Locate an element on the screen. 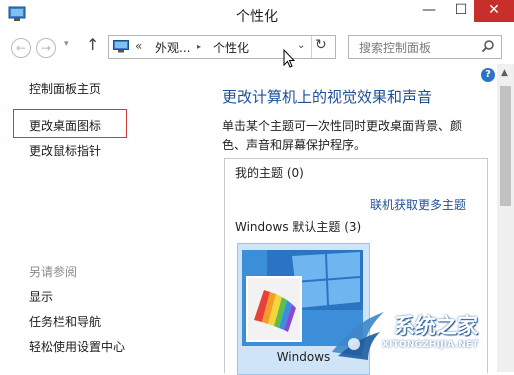 Image resolution: width=514 pixels, height=375 pixels. my-themes-header: 我的主题 (0) is located at coordinates (269, 173).